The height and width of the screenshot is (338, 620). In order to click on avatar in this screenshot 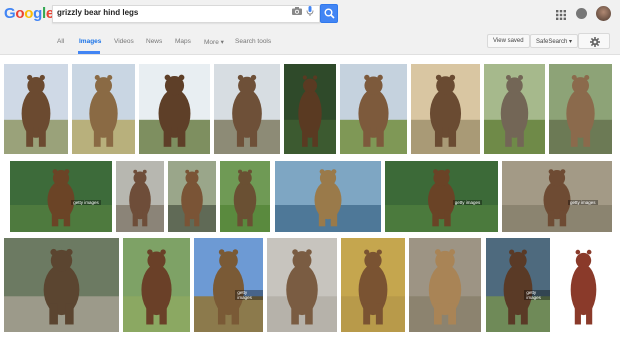, I will do `click(603, 13)`.